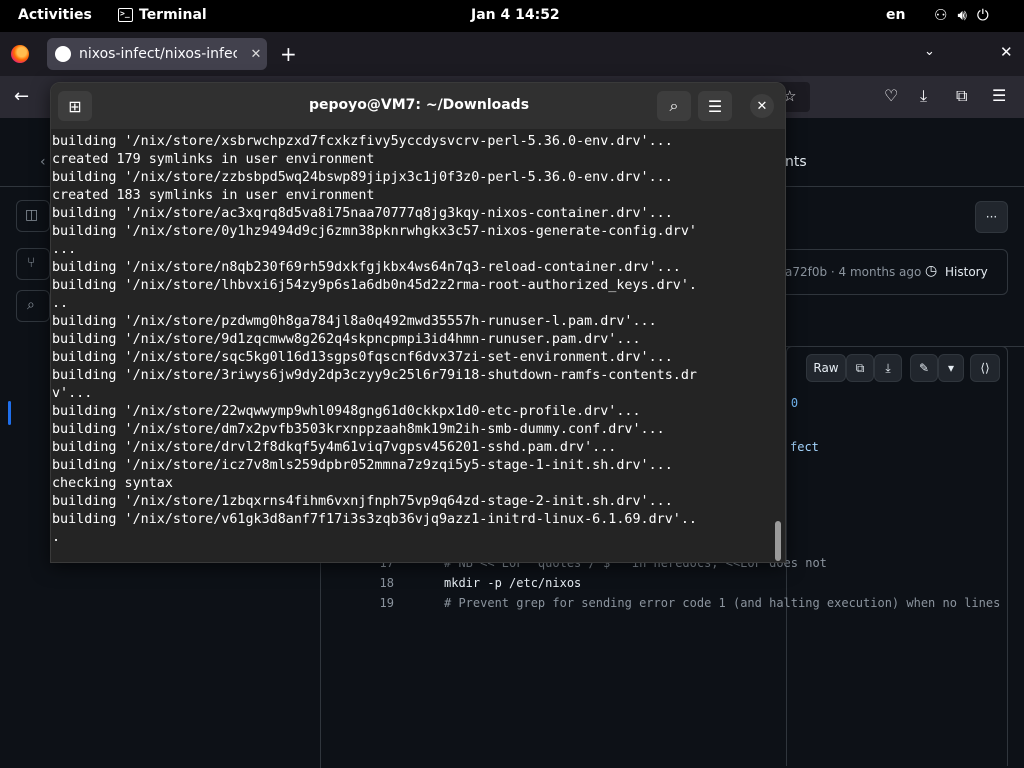 Image resolution: width=1024 pixels, height=768 pixels. I want to click on window-close-button: ✕, so click(1006, 52).